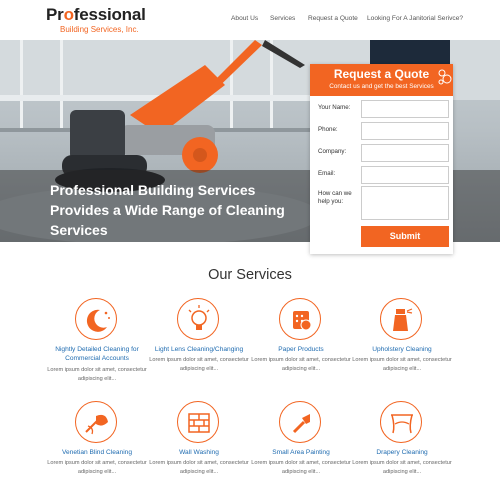 The image size is (500, 500). What do you see at coordinates (401, 319) in the screenshot?
I see `spray-bottle-icon` at bounding box center [401, 319].